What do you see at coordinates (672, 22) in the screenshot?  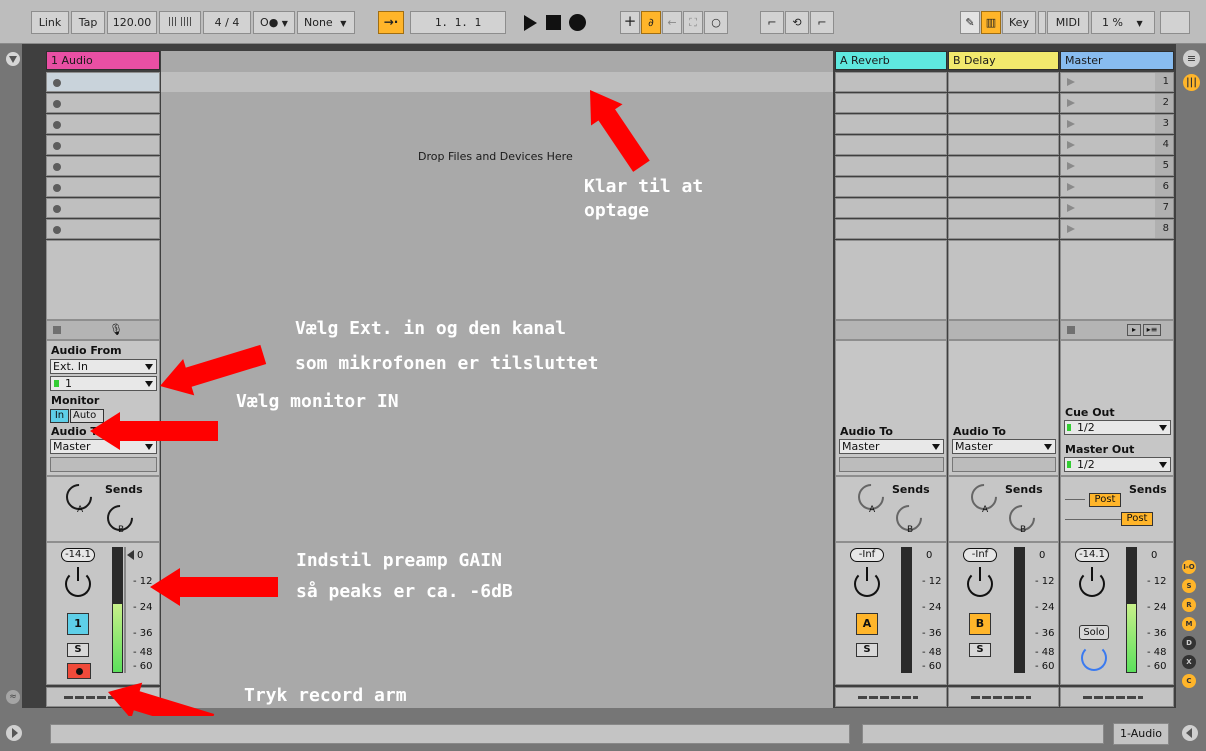 I see `back-to-arrangement-button: ←` at bounding box center [672, 22].